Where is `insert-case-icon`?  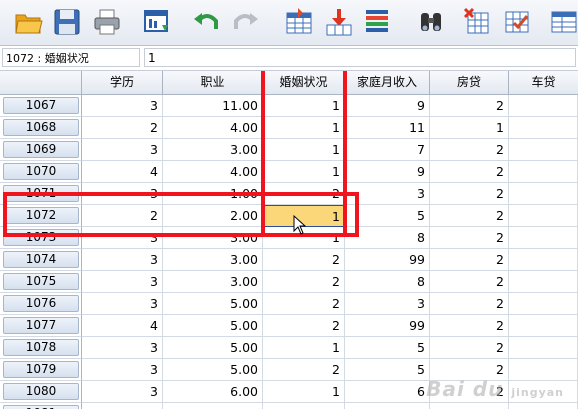
insert-case-icon is located at coordinates (477, 22).